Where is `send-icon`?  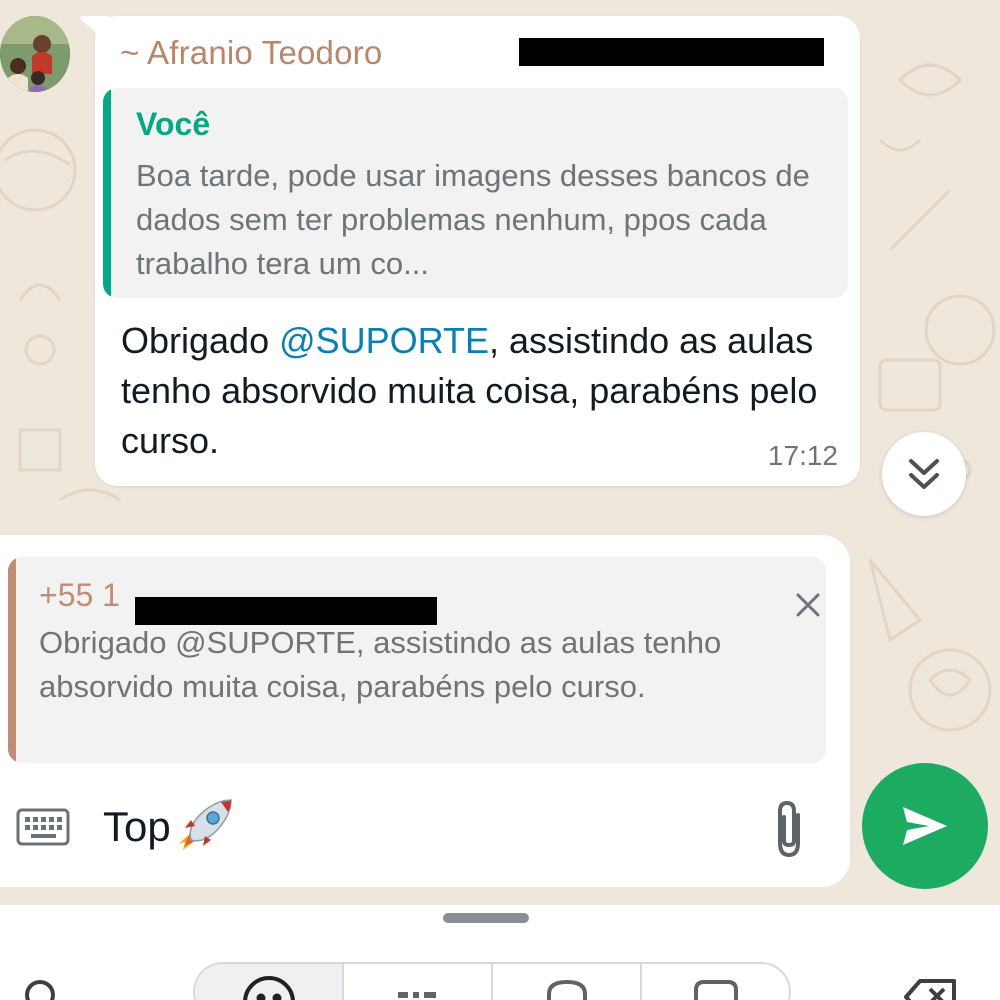
send-icon is located at coordinates (925, 826).